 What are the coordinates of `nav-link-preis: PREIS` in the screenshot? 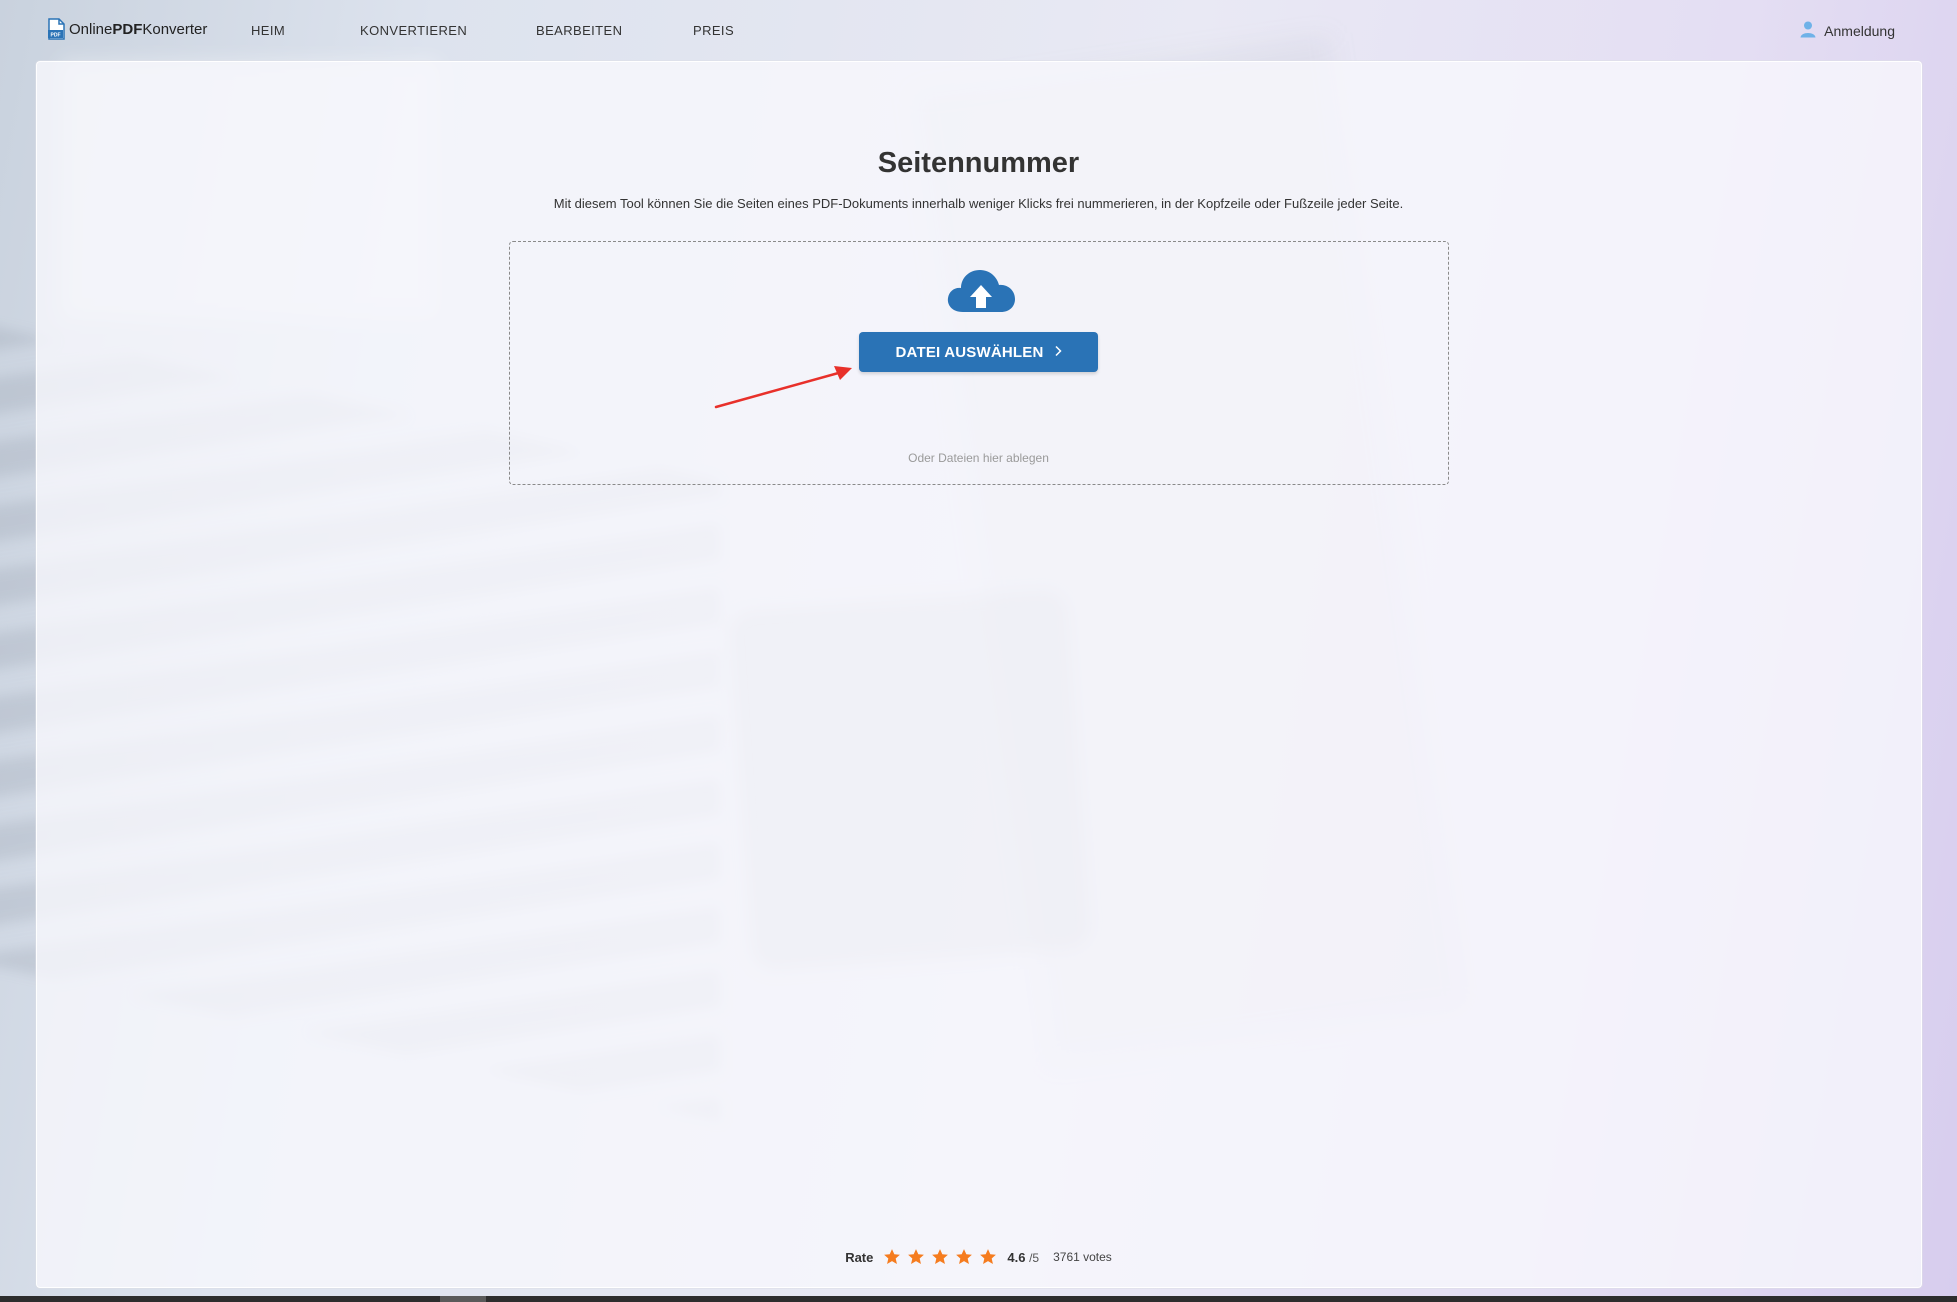 It's located at (713, 30).